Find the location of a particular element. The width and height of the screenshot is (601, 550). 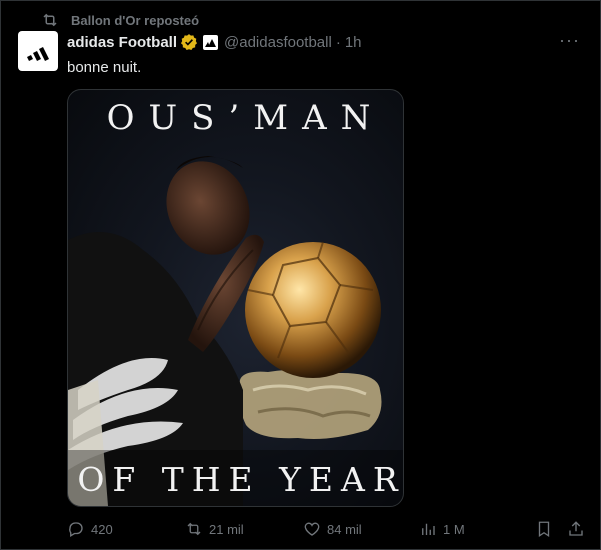

tweet-text: bonne nuit. is located at coordinates (104, 67).